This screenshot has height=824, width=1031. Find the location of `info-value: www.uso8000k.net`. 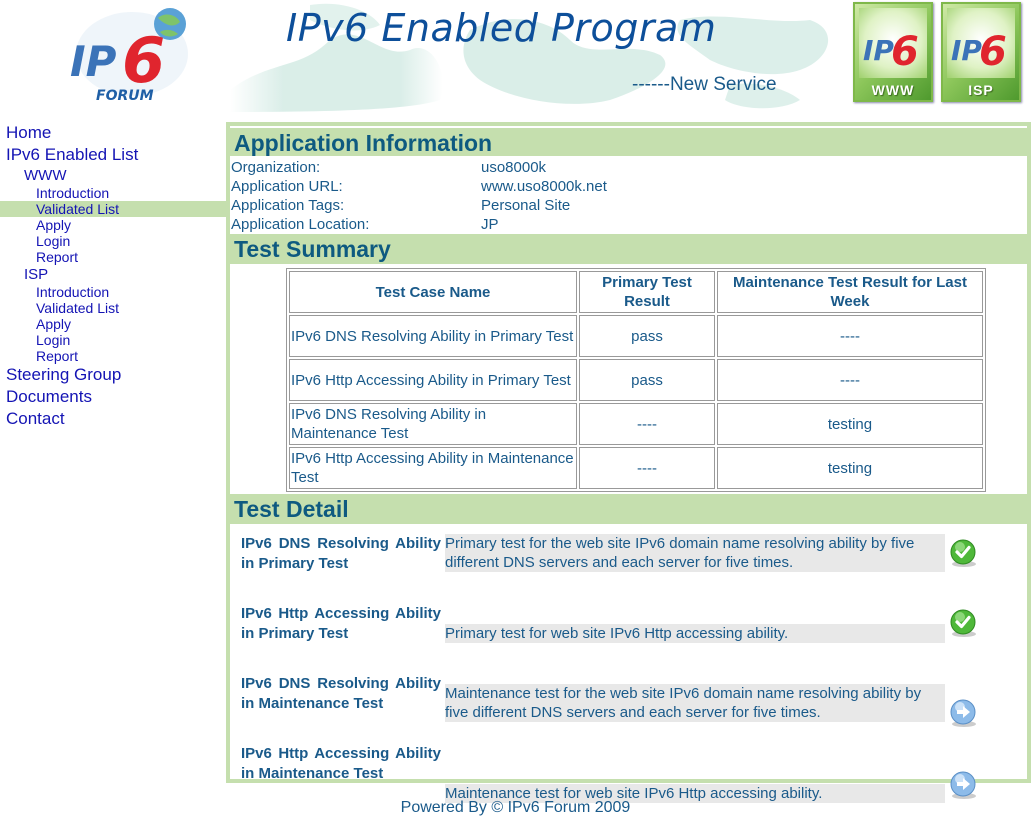

info-value: www.uso8000k.net is located at coordinates (544, 186).